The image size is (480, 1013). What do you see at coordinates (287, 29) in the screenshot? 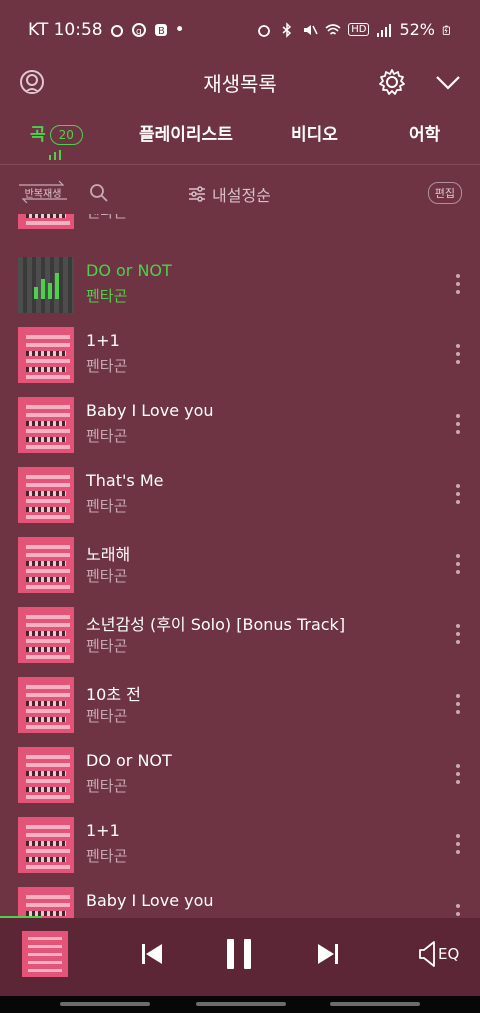
I see `bluetooth-icon` at bounding box center [287, 29].